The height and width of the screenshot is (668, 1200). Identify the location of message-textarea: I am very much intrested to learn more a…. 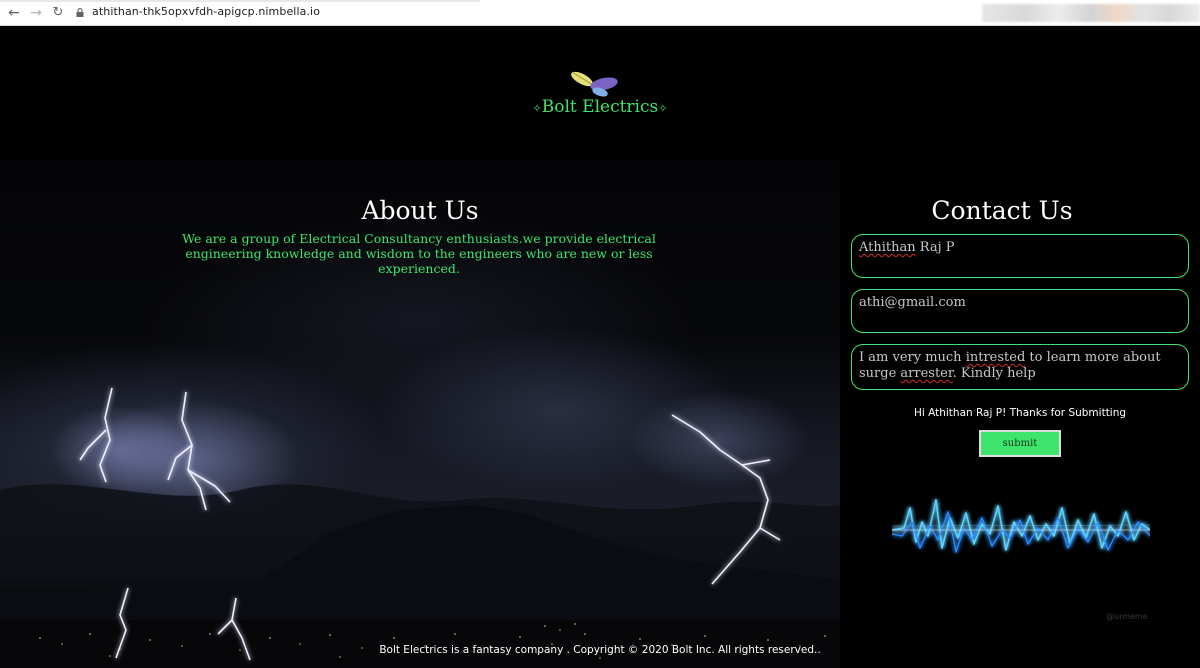
(1020, 367).